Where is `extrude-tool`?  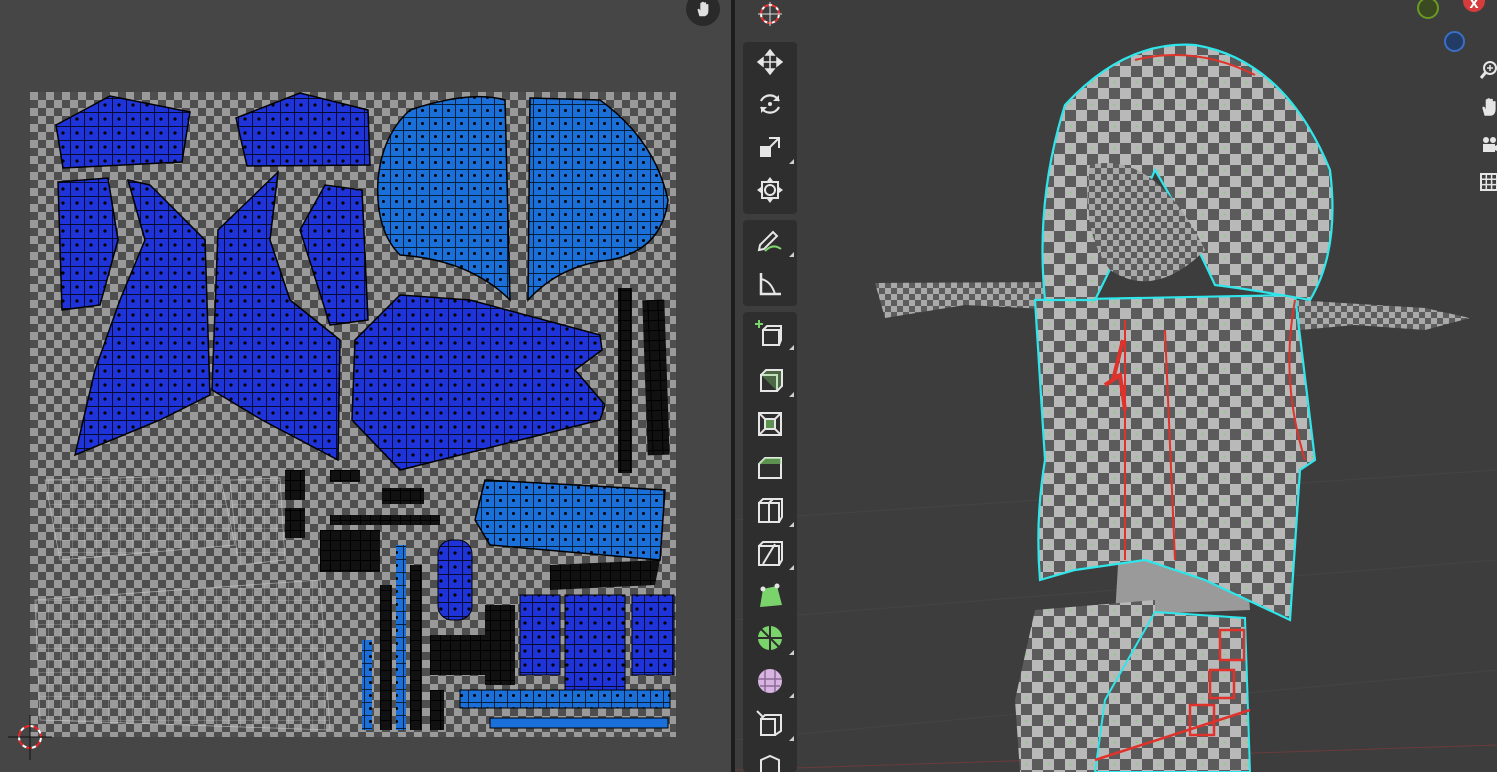 extrude-tool is located at coordinates (770, 380).